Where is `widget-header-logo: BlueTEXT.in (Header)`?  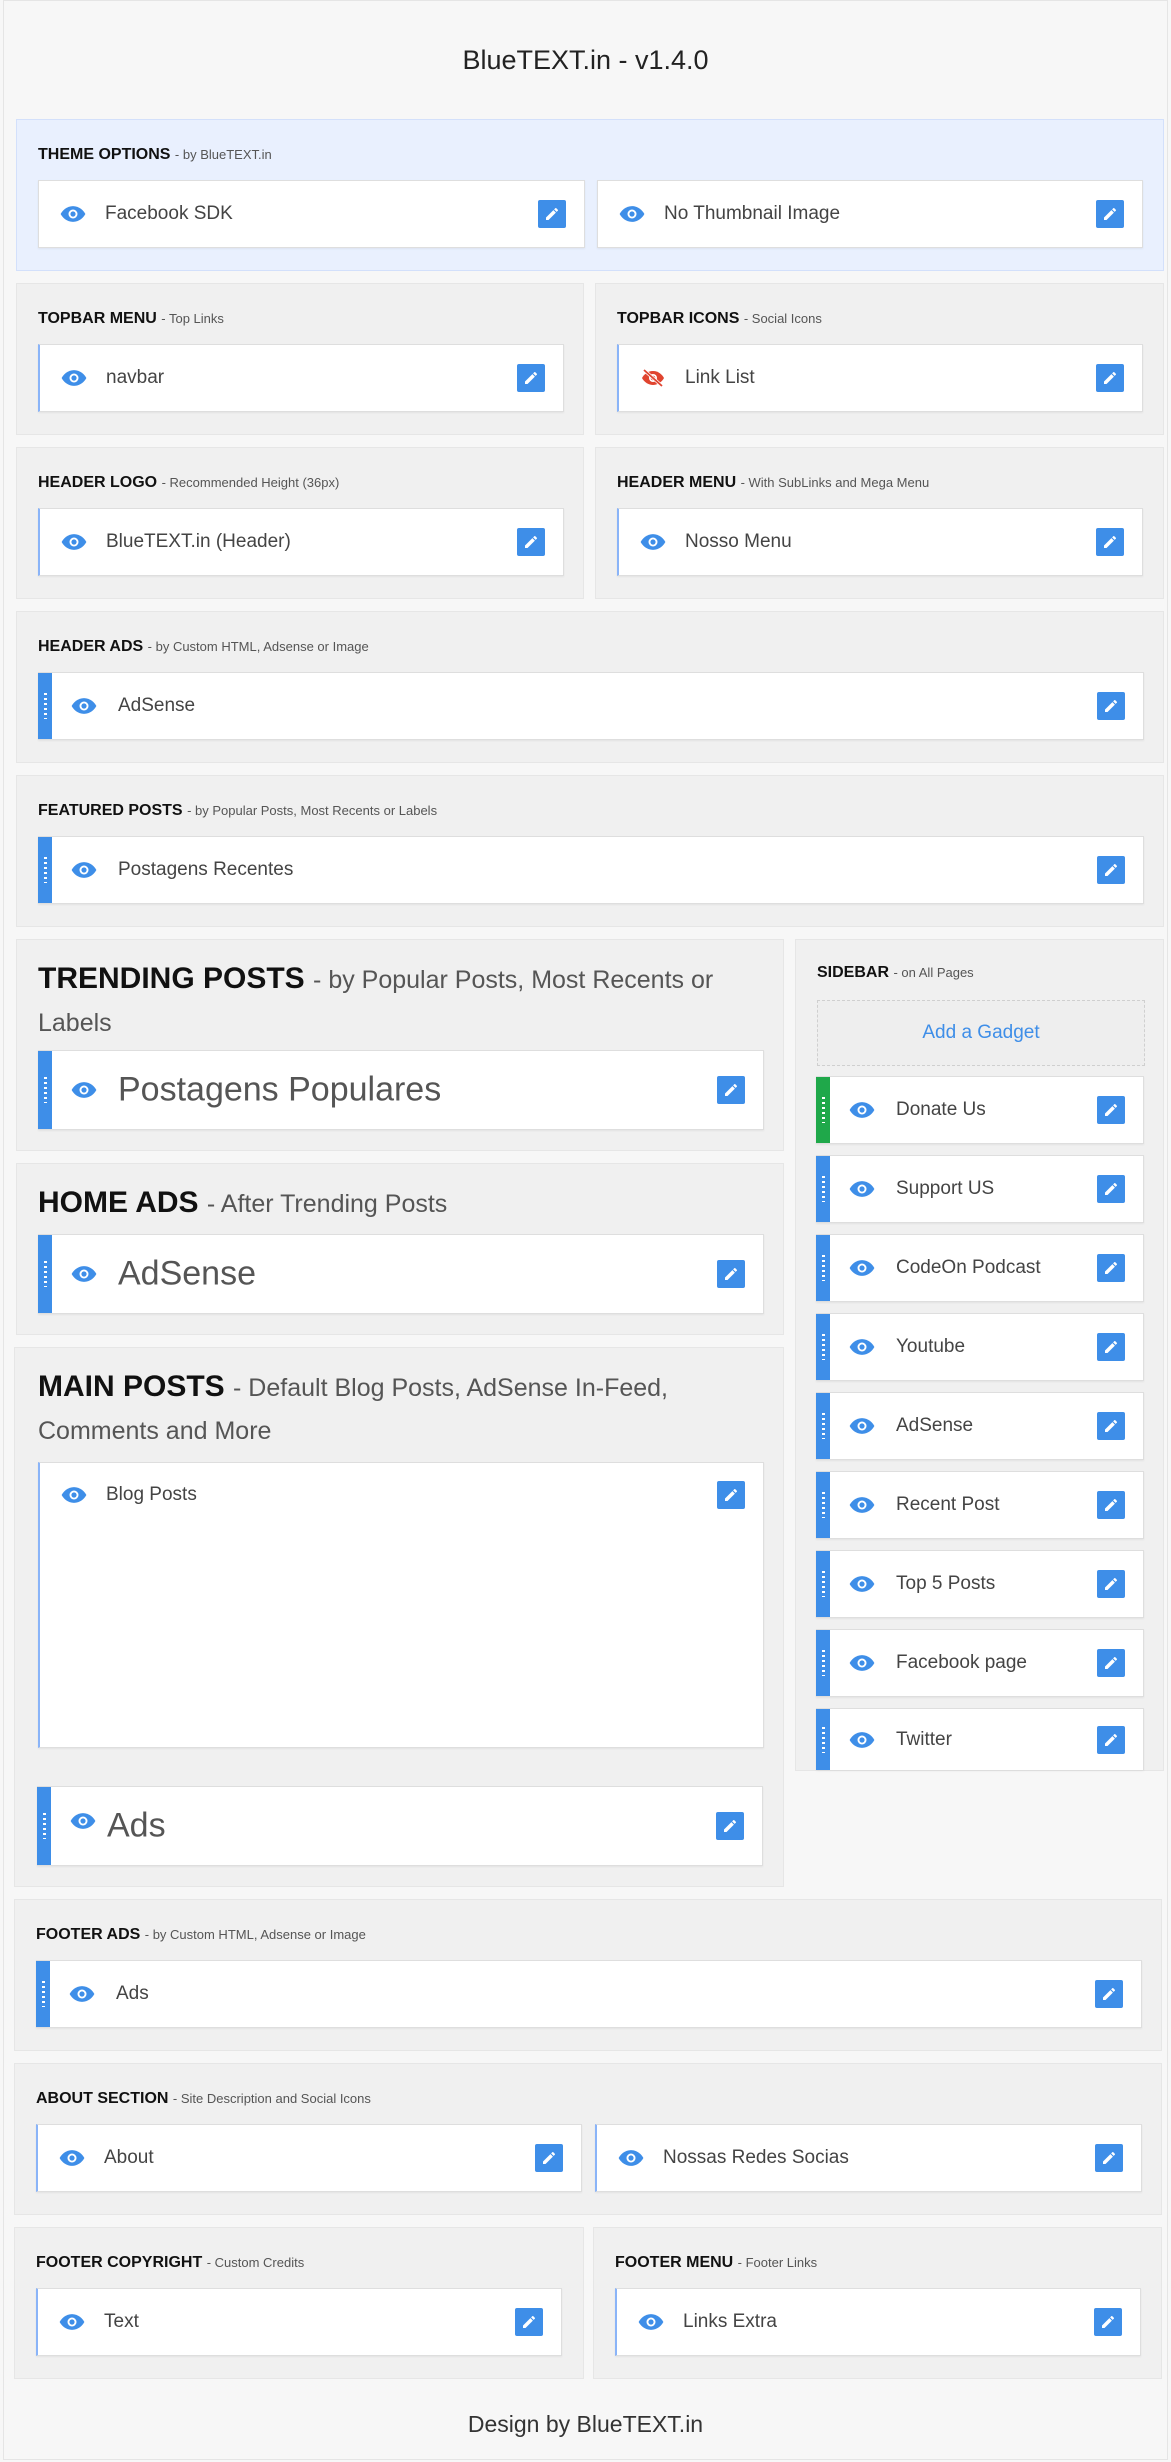 widget-header-logo: BlueTEXT.in (Header) is located at coordinates (301, 542).